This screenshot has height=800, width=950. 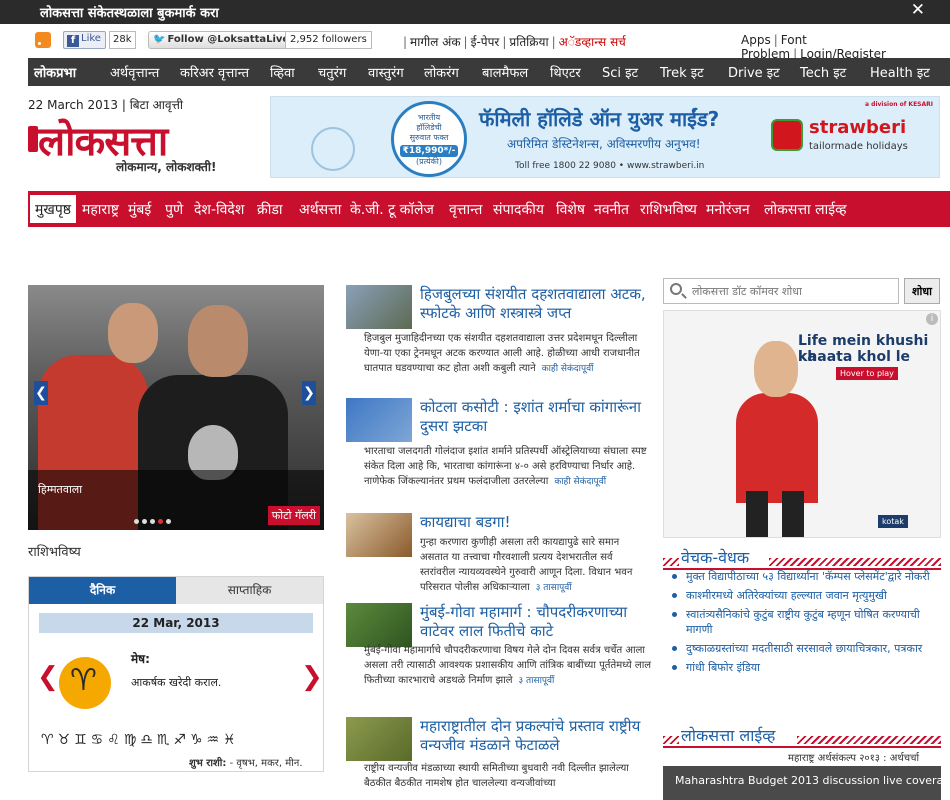 I want to click on tab-weekly: साप्ताहिक, so click(x=249, y=590).